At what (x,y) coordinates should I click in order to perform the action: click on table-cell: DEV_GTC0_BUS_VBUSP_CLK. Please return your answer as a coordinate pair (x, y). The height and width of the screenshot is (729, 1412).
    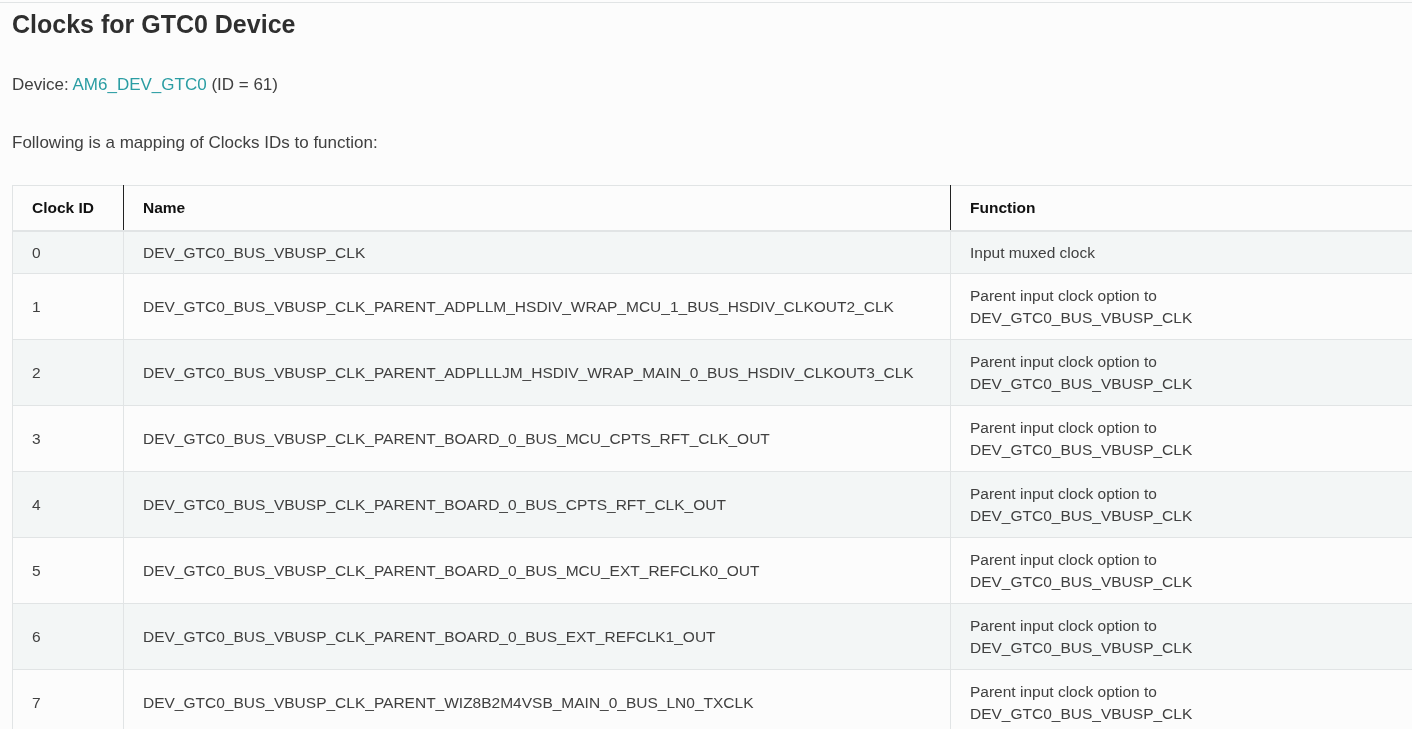
    Looking at the image, I should click on (537, 252).